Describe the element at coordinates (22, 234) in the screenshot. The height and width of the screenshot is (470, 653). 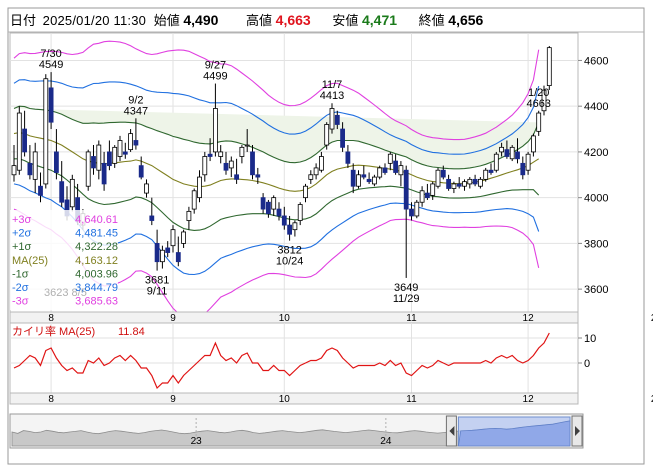
I see `legend-label: +2σ` at that location.